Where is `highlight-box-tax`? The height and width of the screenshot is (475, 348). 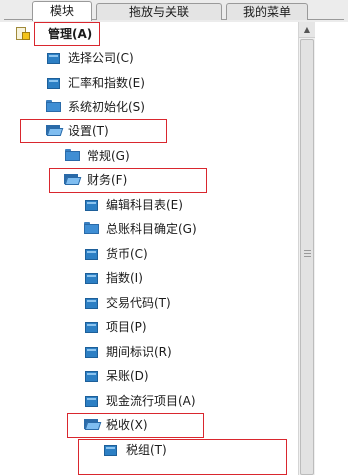 highlight-box-tax is located at coordinates (135, 425).